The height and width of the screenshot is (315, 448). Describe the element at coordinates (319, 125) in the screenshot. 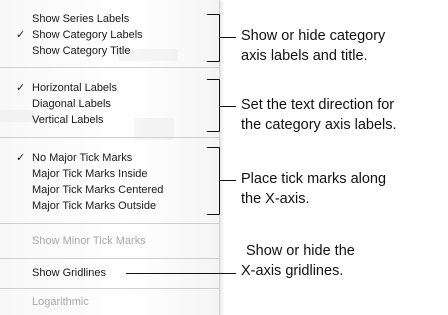

I see `callout-line: the category axis labels.` at that location.